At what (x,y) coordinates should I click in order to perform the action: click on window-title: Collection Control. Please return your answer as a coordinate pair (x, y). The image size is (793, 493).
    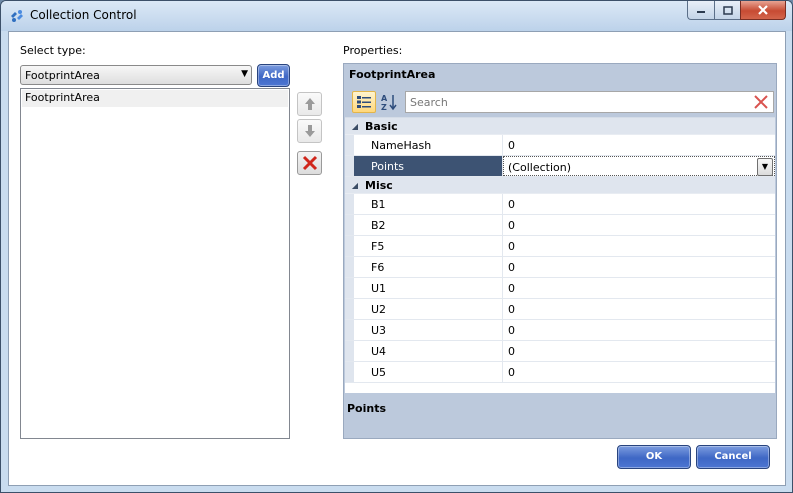
    Looking at the image, I should click on (83, 15).